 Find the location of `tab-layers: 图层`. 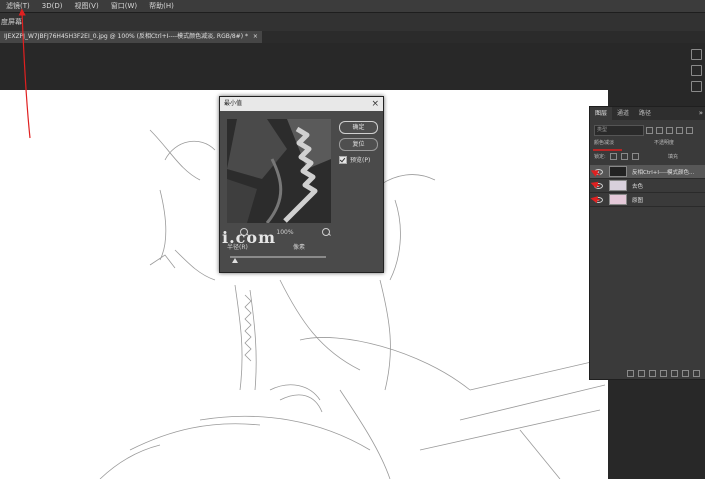

tab-layers: 图层 is located at coordinates (601, 113).